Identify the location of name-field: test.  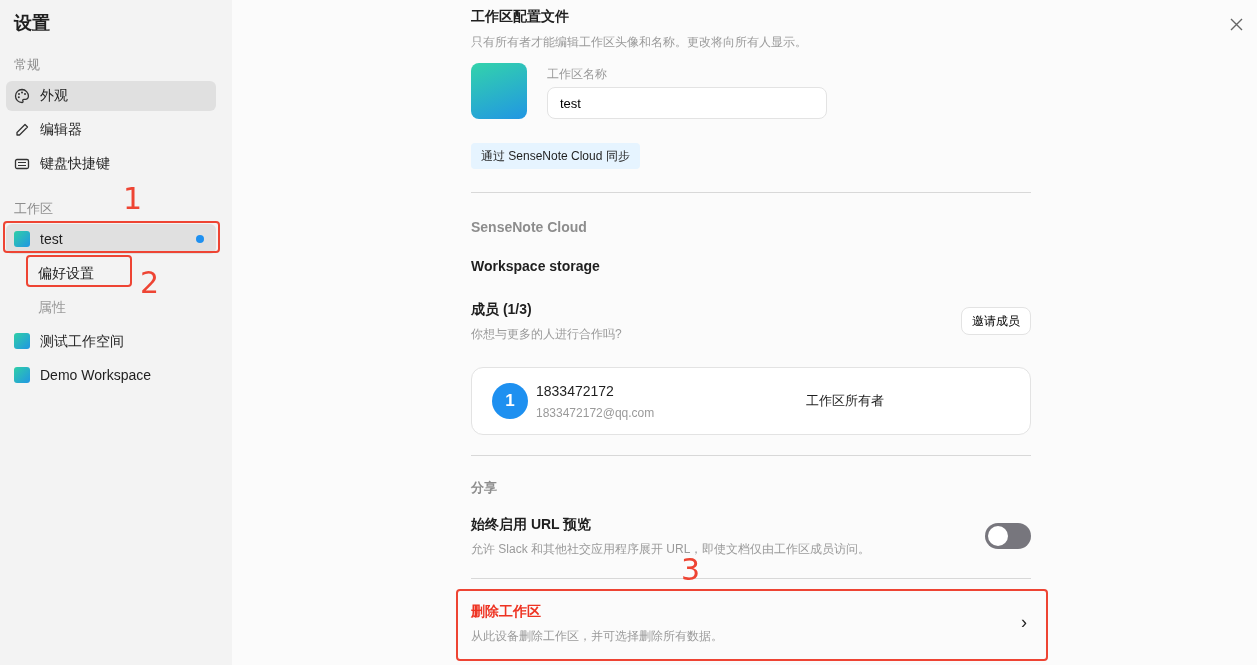
(687, 103).